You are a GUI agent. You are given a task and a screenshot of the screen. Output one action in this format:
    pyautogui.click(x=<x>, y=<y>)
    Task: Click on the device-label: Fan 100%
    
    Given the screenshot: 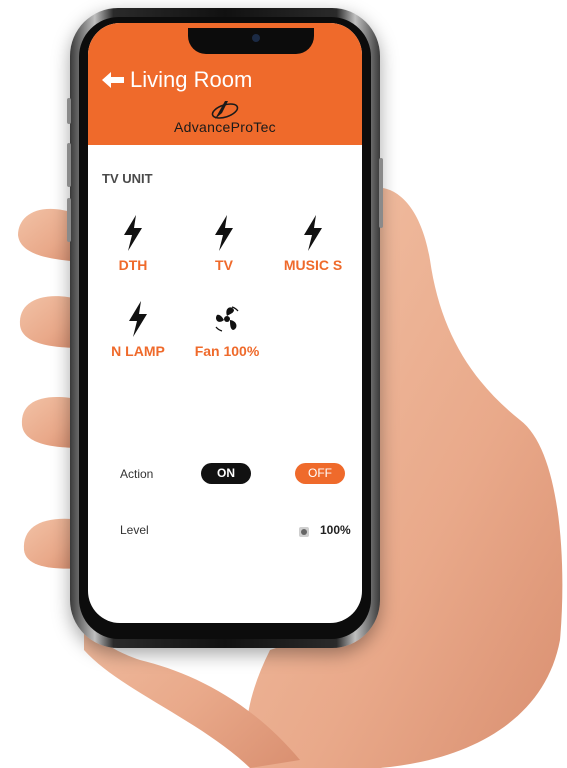 What is the action you would take?
    pyautogui.click(x=227, y=351)
    